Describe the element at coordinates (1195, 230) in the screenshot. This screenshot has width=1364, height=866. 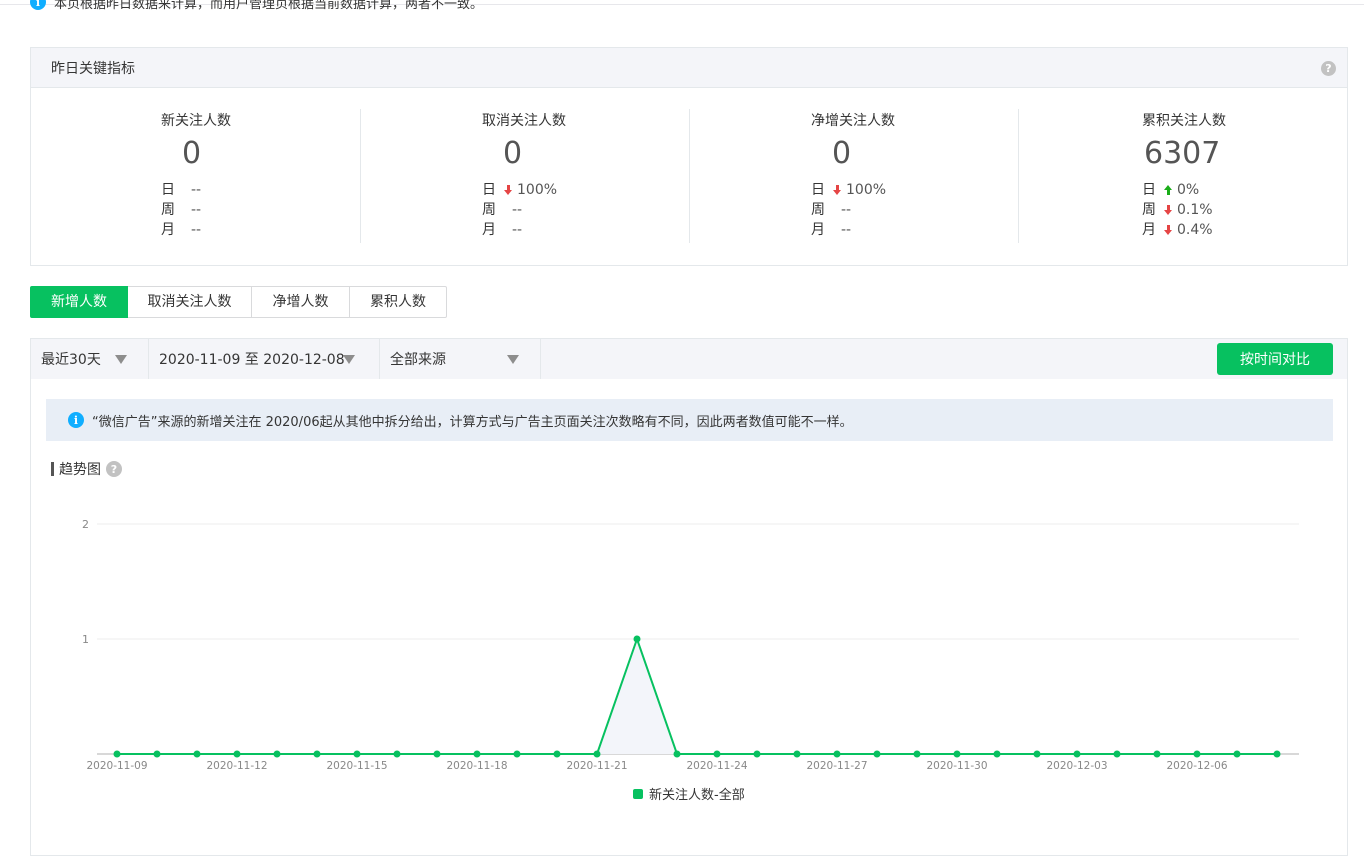
I see `compare-value-text: 0.4%` at that location.